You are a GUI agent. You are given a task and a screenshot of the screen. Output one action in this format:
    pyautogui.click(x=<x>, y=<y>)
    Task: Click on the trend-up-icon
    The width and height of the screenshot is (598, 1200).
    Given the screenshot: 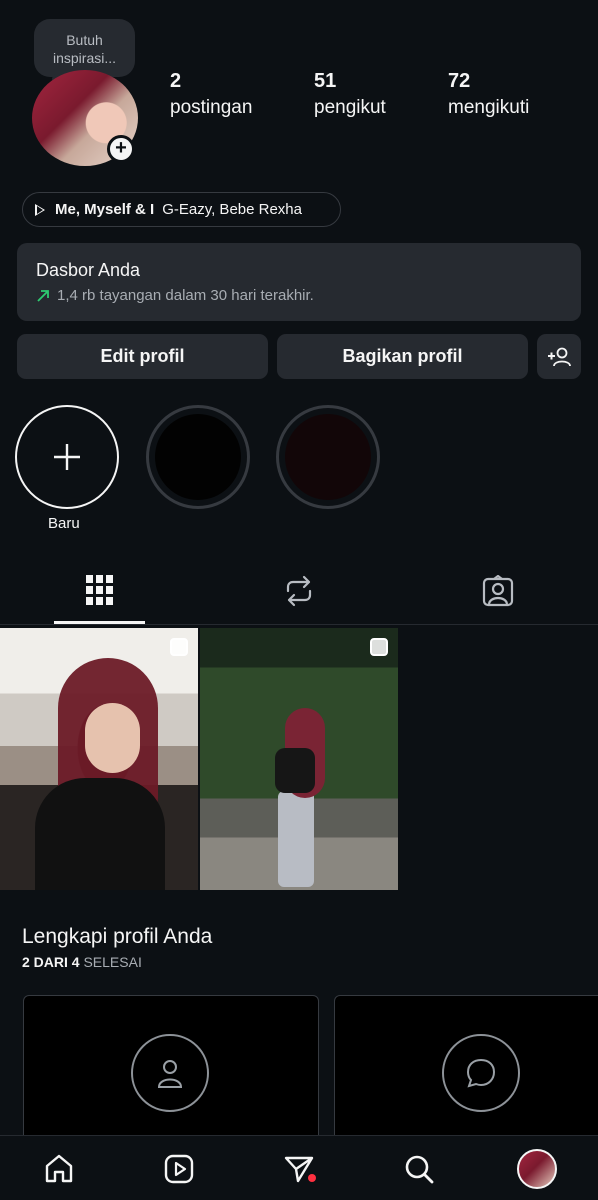 What is the action you would take?
    pyautogui.click(x=43, y=295)
    